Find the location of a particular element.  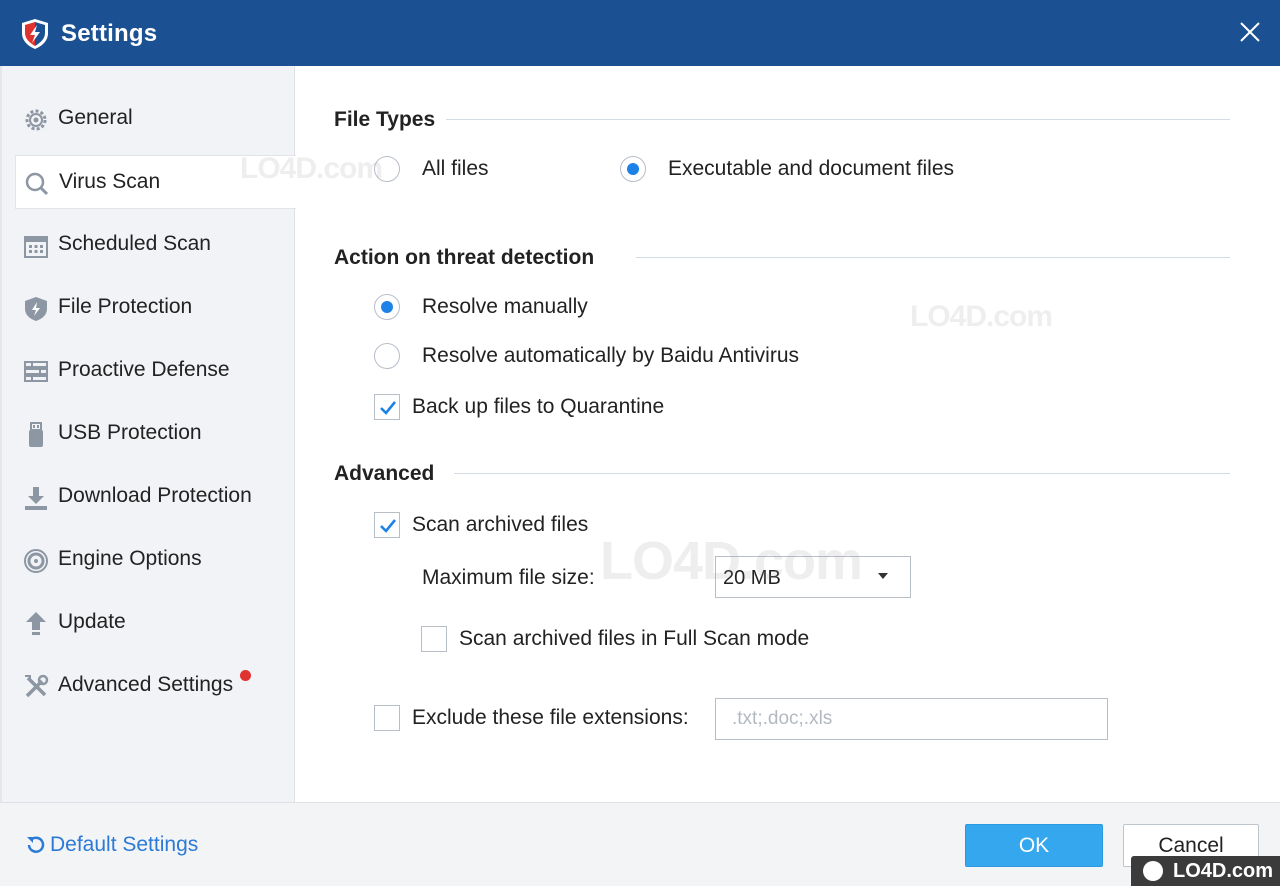

sidebar-item-label: Advanced Settings is located at coordinates (146, 684).